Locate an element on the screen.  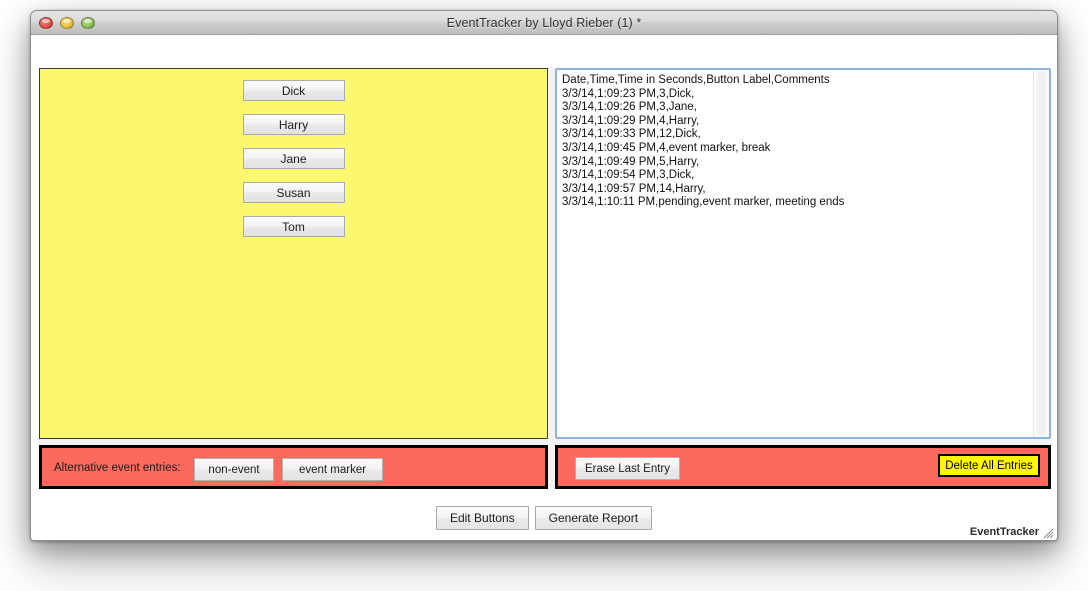
vertical-splitter is located at coordinates (551, 253).